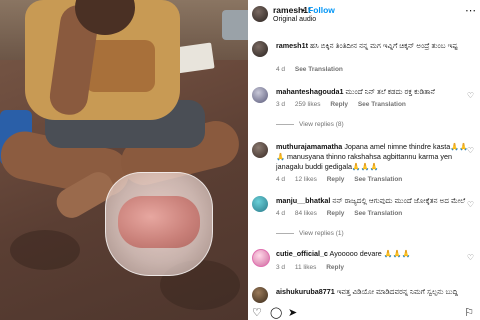  I want to click on view-replies-link: View replies (1), so click(310, 233).